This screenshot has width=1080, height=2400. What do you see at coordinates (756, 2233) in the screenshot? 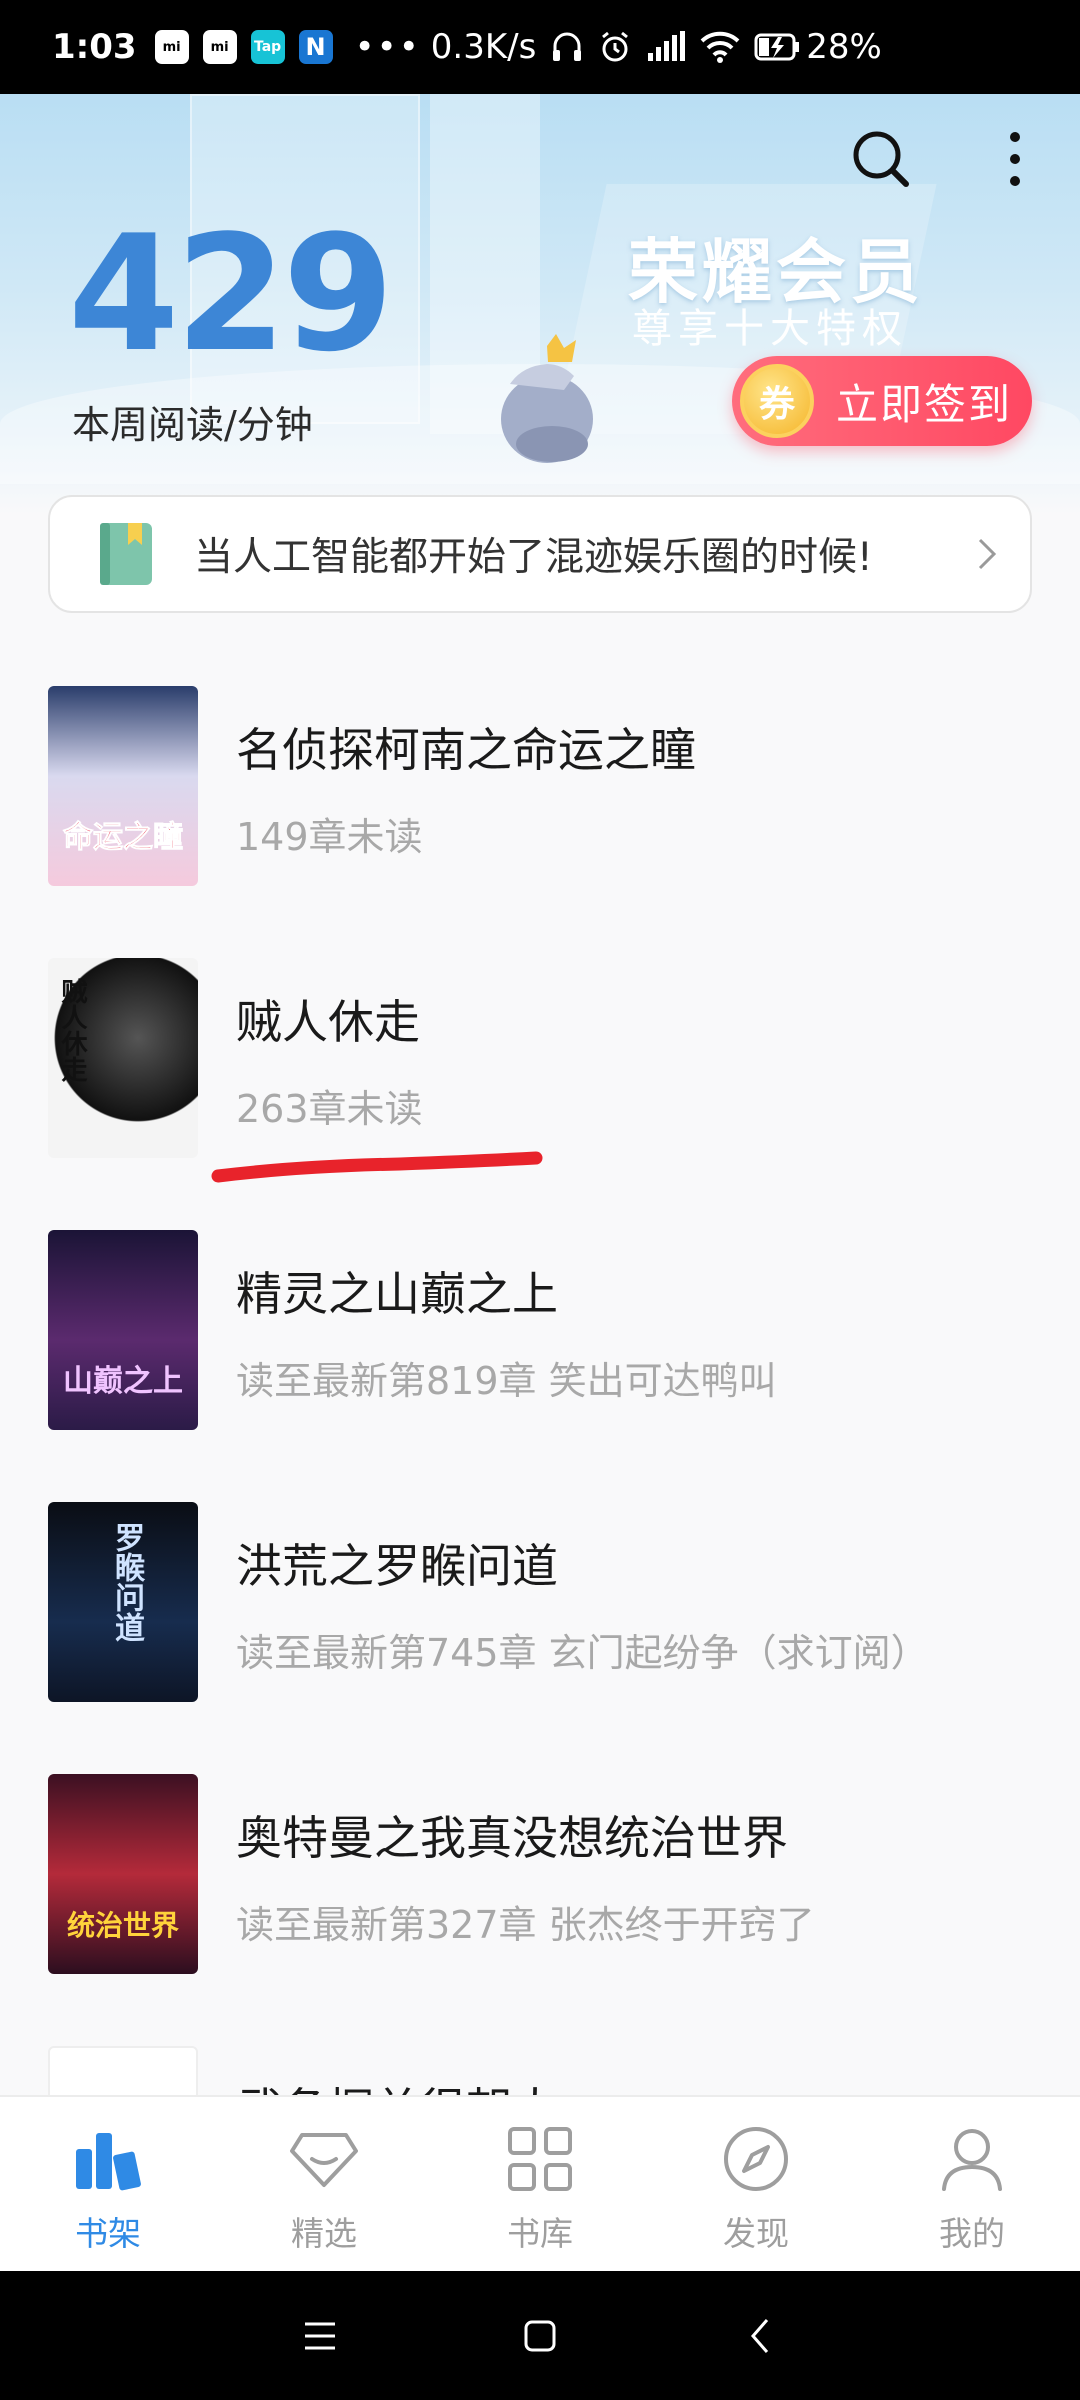
I see `nav-label: 发现` at bounding box center [756, 2233].